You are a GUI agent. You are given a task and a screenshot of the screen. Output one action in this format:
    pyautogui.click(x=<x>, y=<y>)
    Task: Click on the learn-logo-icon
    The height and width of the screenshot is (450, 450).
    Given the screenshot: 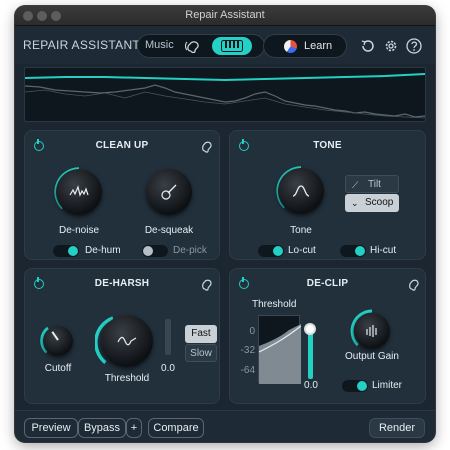 What is the action you would take?
    pyautogui.click(x=290, y=46)
    